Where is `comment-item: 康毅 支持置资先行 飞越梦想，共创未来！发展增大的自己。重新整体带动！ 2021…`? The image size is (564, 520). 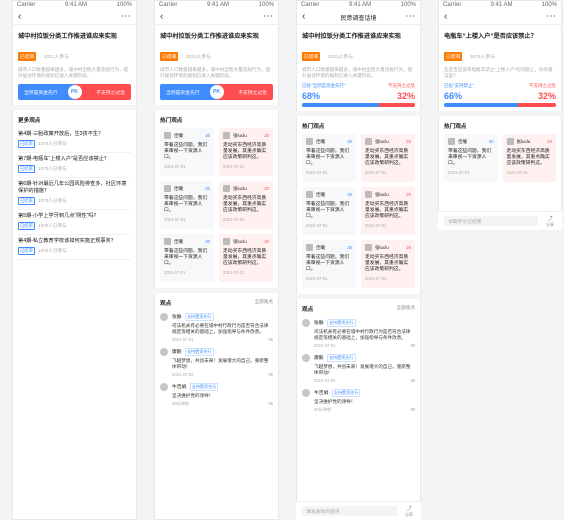
comment-item: 康毅 支持置资先行 飞越梦想，共创未来！发展增大的自己。重新整体带动！ 2021… is located at coordinates (216, 362).